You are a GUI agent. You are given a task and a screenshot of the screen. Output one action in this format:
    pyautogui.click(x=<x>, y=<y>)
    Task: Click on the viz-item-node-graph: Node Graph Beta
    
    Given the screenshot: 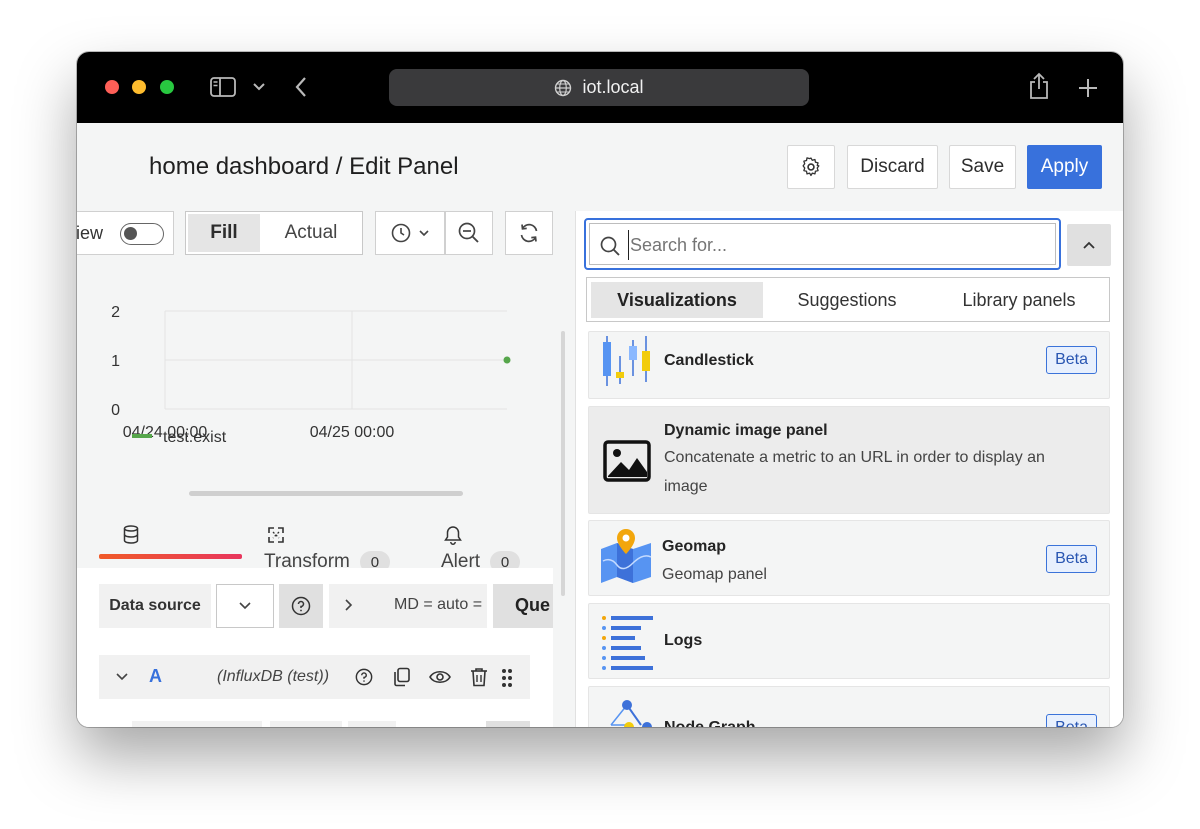 What is the action you would take?
    pyautogui.click(x=849, y=706)
    